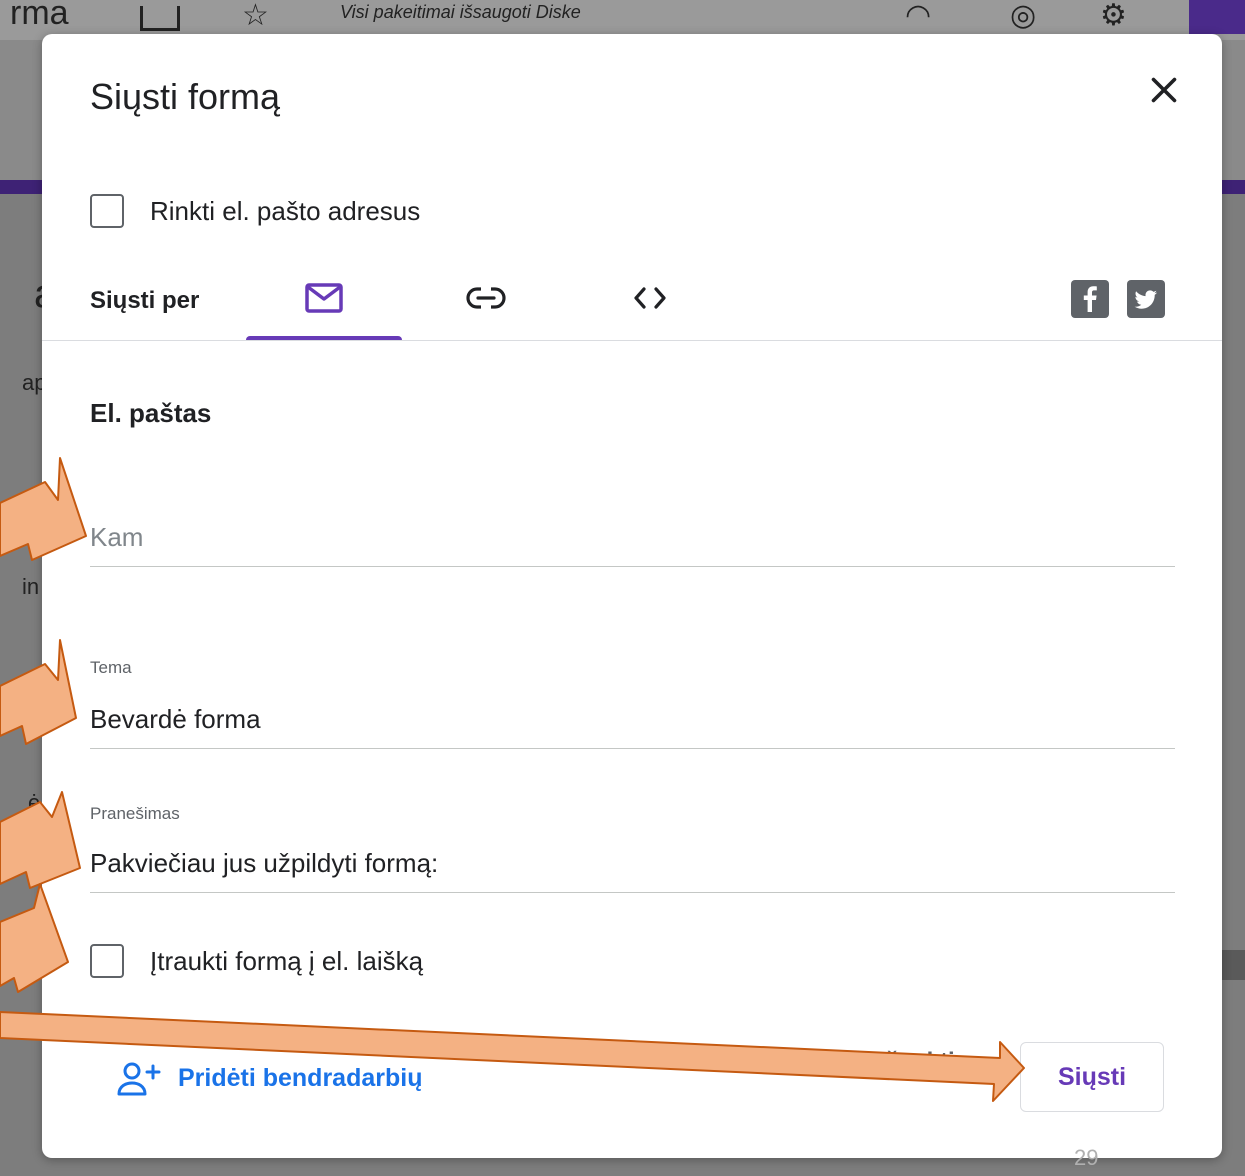 This screenshot has width=1245, height=1176. What do you see at coordinates (1164, 90) in the screenshot?
I see `close-icon` at bounding box center [1164, 90].